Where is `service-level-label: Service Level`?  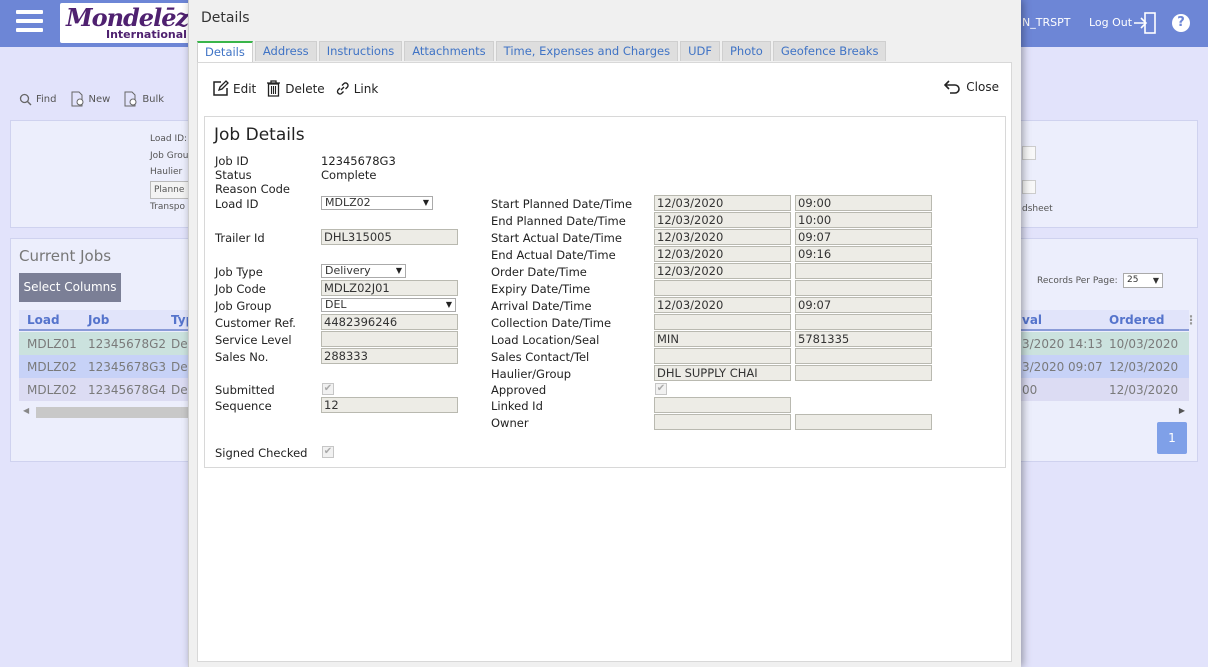 service-level-label: Service Level is located at coordinates (253, 340).